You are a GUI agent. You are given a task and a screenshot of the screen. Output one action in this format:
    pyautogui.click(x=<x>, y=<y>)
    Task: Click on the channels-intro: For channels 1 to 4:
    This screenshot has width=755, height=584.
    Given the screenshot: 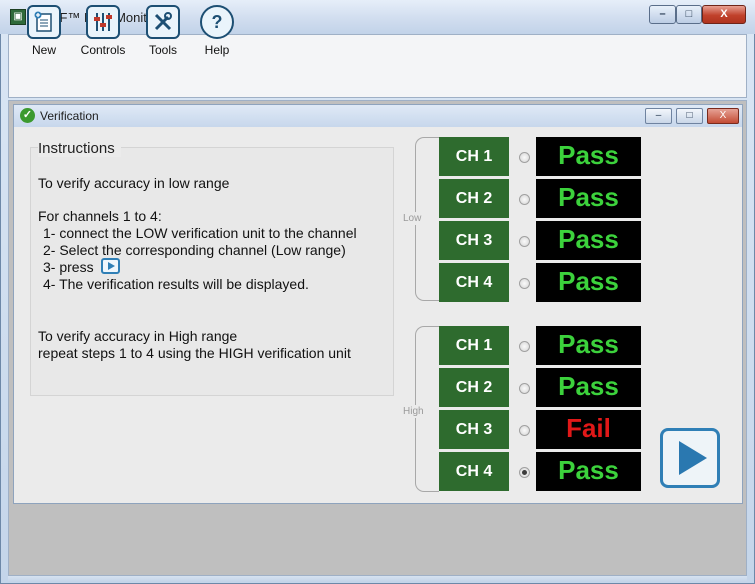 What is the action you would take?
    pyautogui.click(x=100, y=216)
    